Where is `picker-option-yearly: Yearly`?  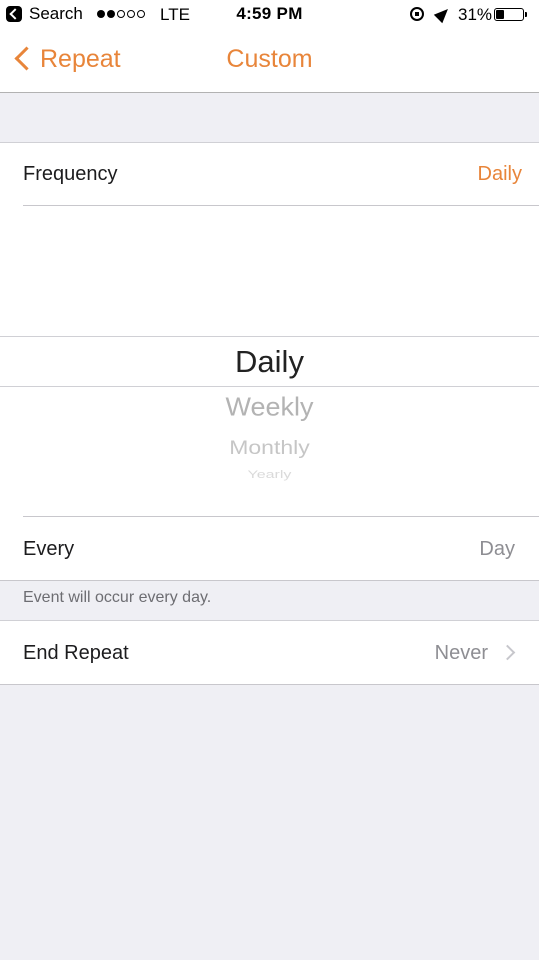 picker-option-yearly: Yearly is located at coordinates (269, 475).